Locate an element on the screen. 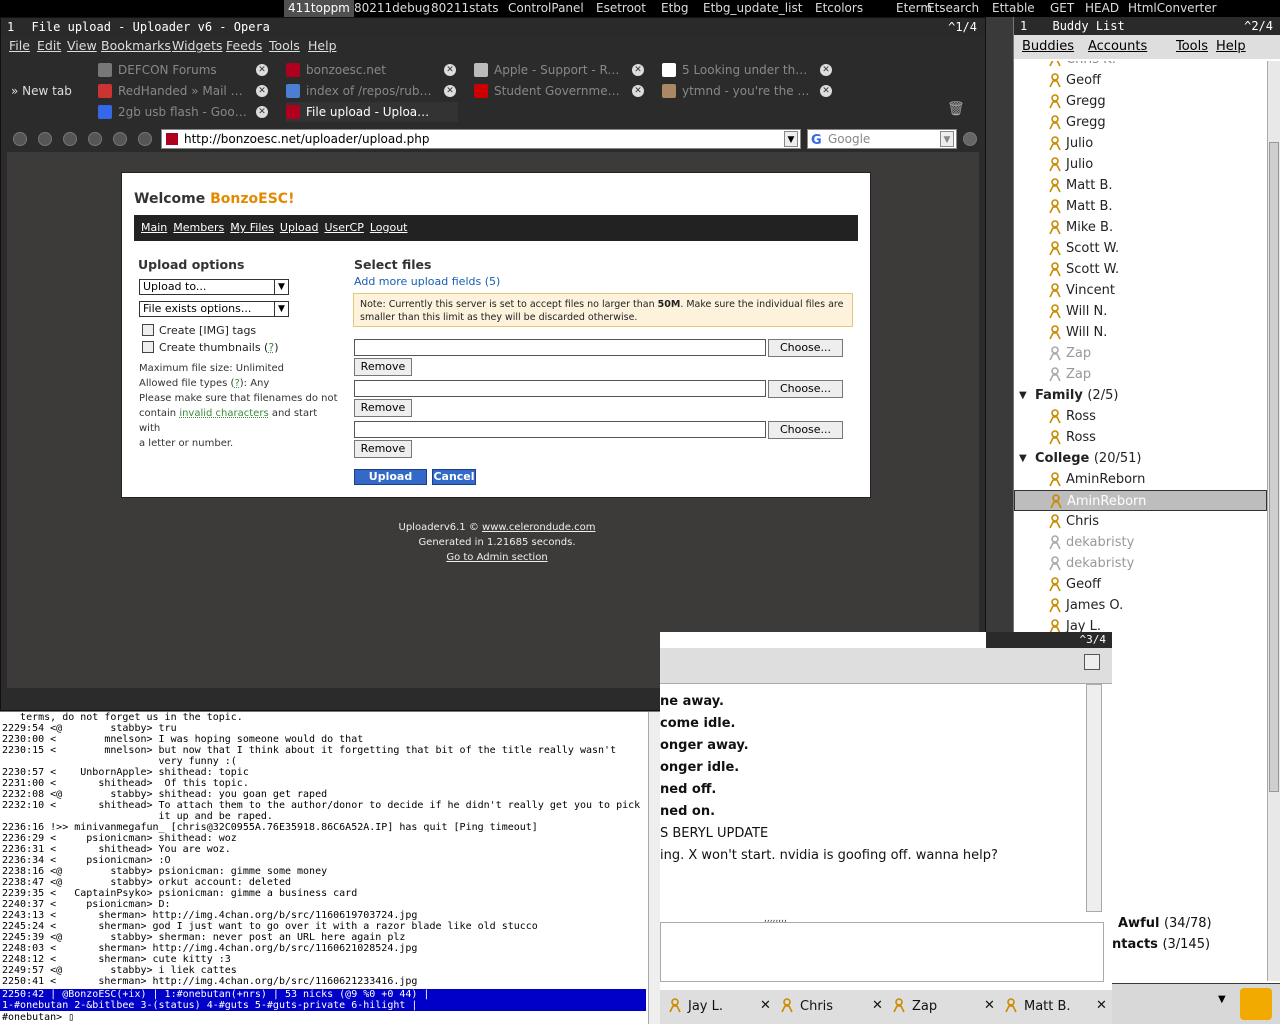  menu-tools: Tools is located at coordinates (284, 46).